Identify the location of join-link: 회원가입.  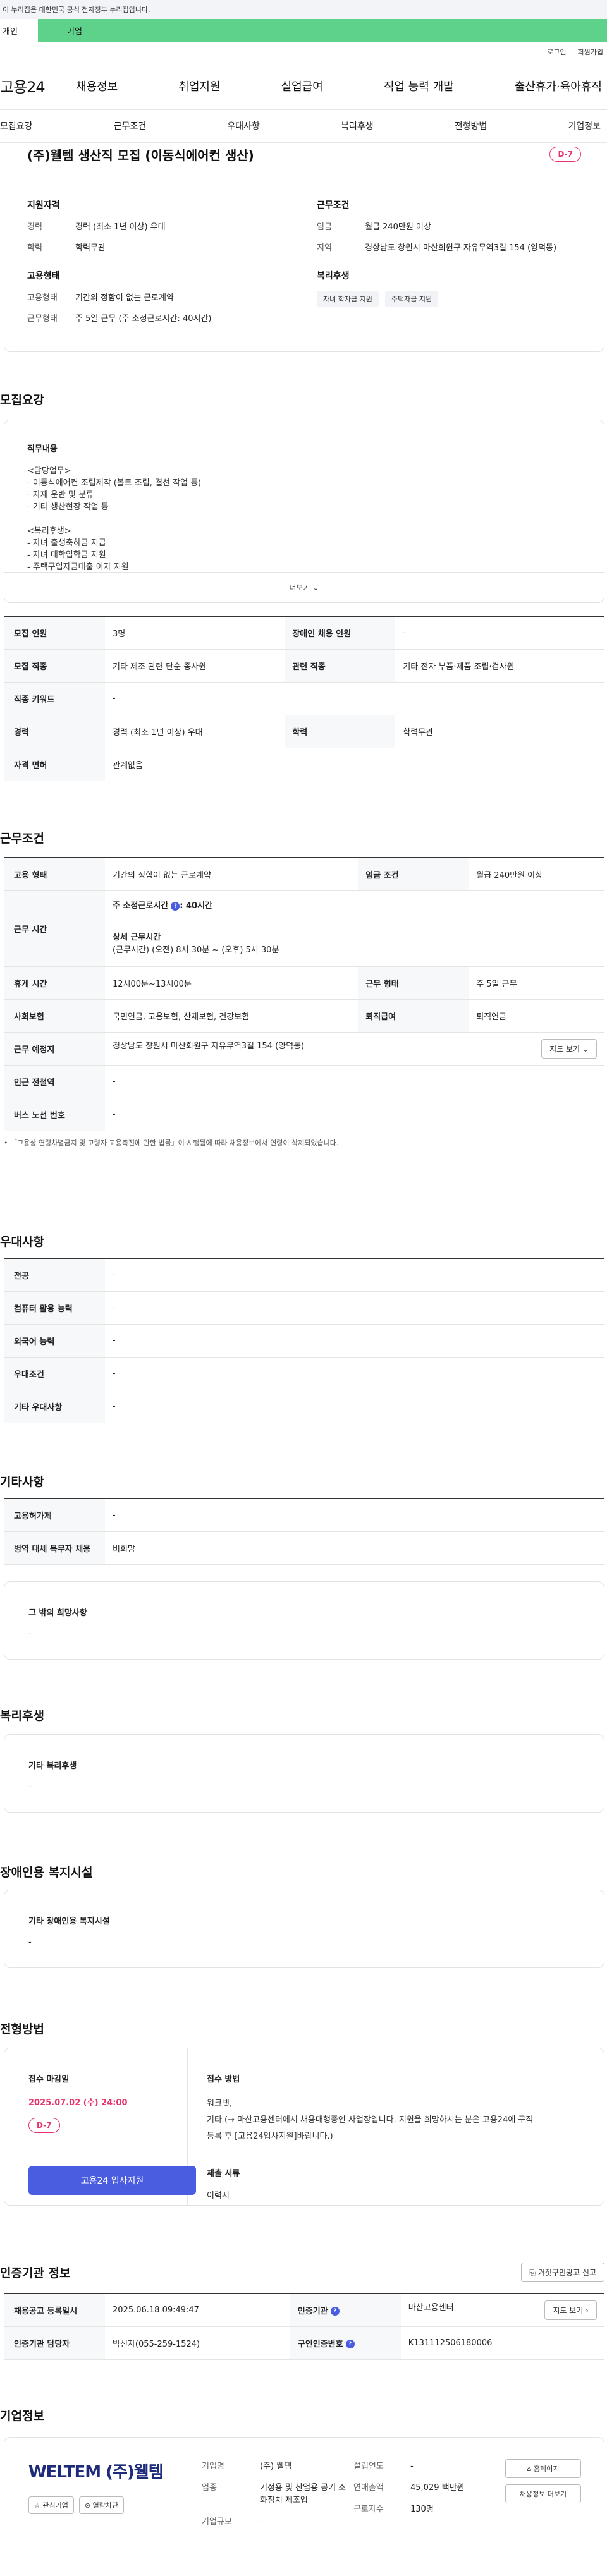
(590, 52).